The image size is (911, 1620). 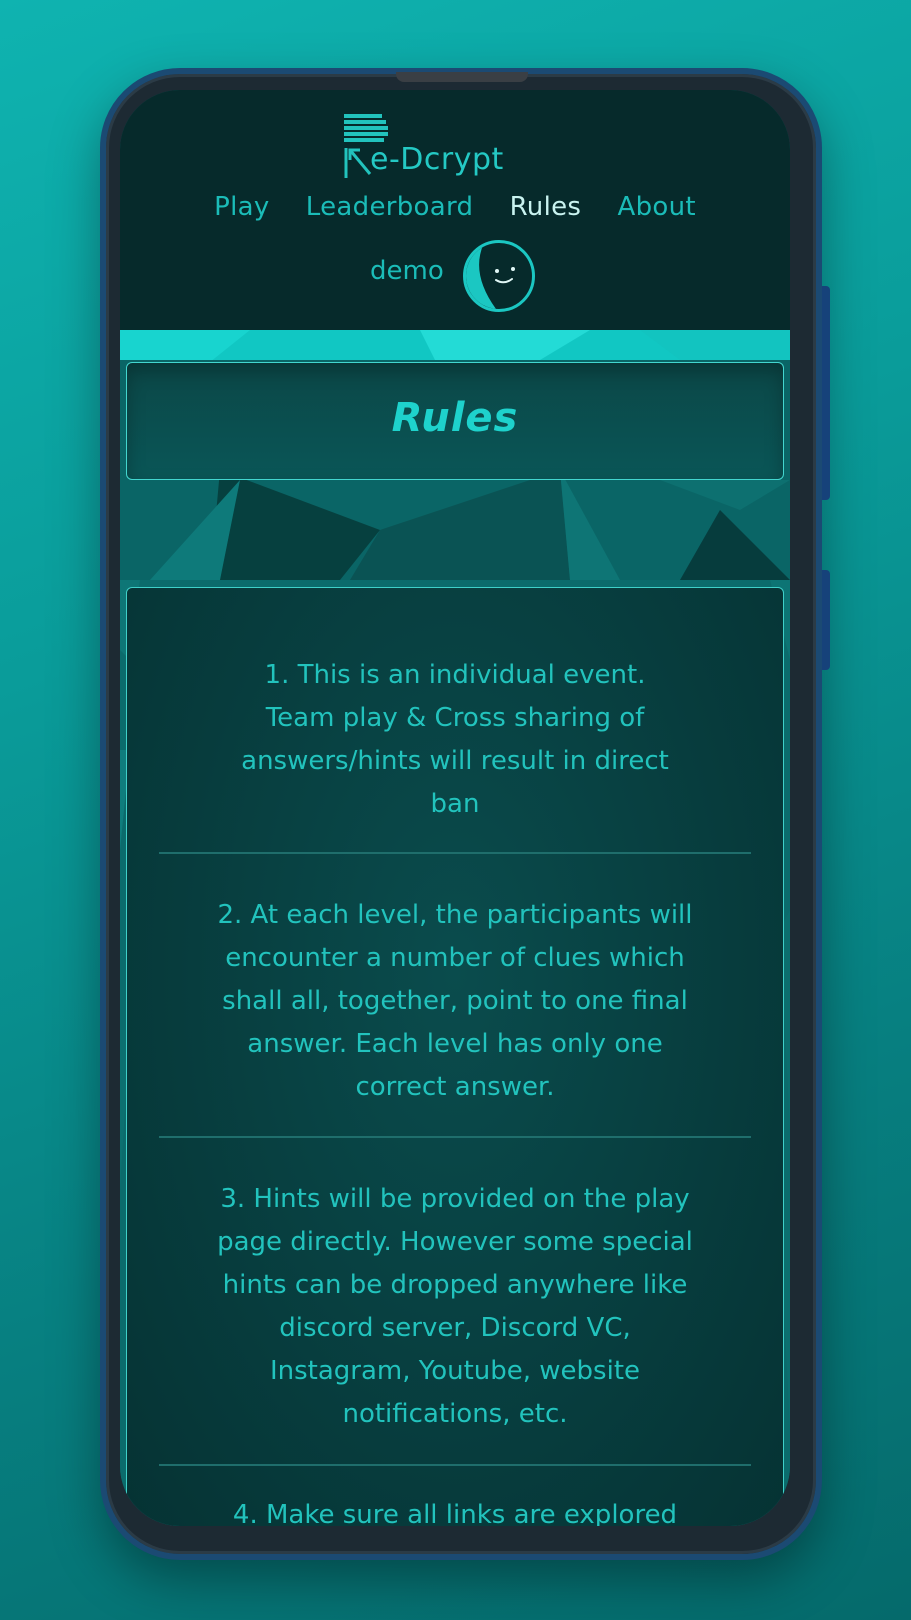 What do you see at coordinates (455, 1199) in the screenshot?
I see `rule-3-line-1: 3. Hints will be provided on the play` at bounding box center [455, 1199].